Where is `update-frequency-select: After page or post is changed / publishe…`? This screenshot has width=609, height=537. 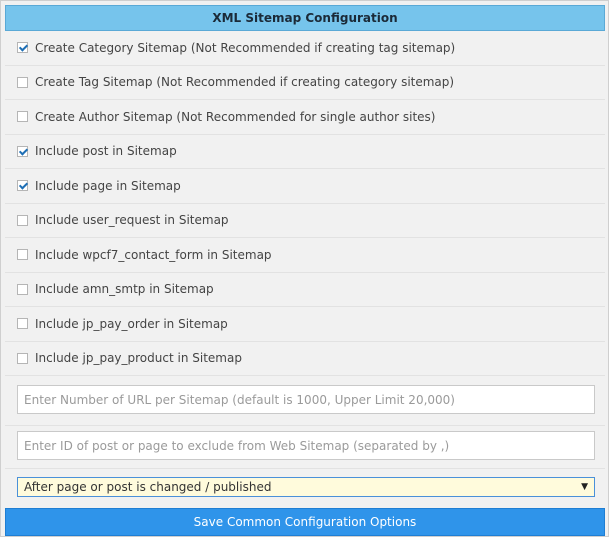 update-frequency-select: After page or post is changed / publishe… is located at coordinates (306, 487).